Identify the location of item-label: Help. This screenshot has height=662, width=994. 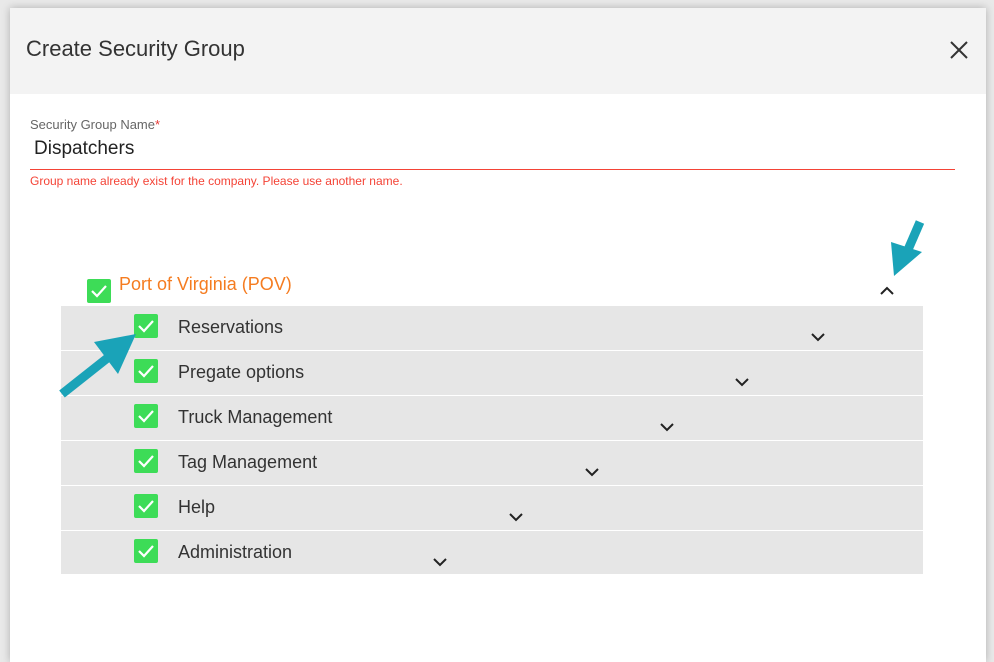
(197, 507).